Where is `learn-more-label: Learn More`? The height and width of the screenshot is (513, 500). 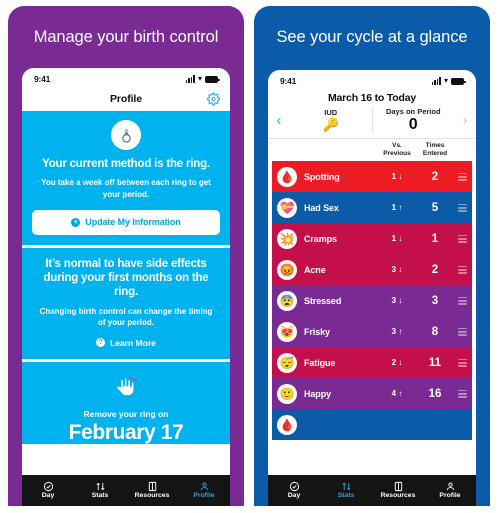
learn-more-label: Learn More is located at coordinates (133, 342).